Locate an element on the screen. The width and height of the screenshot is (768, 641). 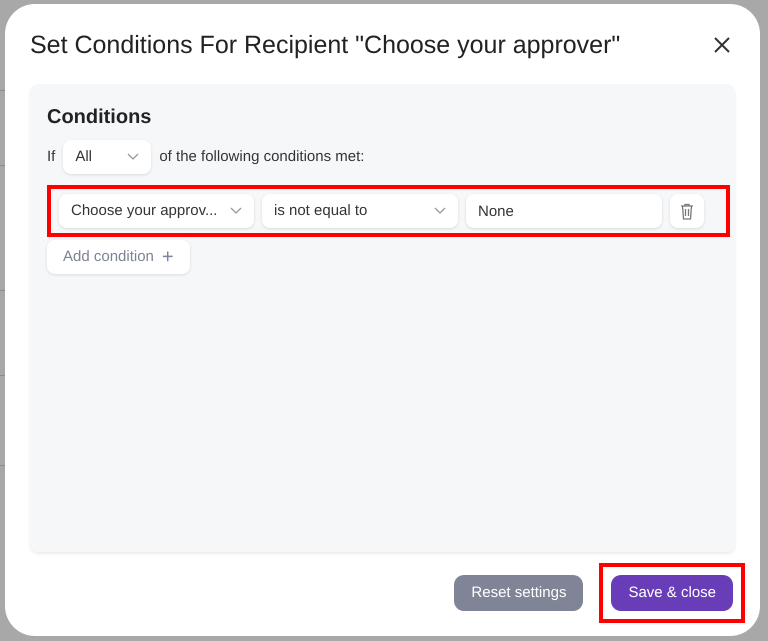
reset-button: Reset settings is located at coordinates (519, 593).